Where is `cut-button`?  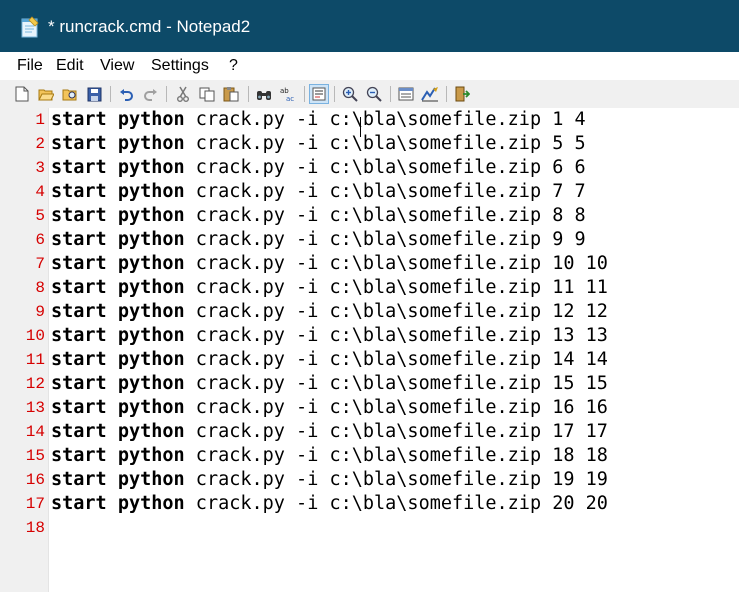 cut-button is located at coordinates (183, 94).